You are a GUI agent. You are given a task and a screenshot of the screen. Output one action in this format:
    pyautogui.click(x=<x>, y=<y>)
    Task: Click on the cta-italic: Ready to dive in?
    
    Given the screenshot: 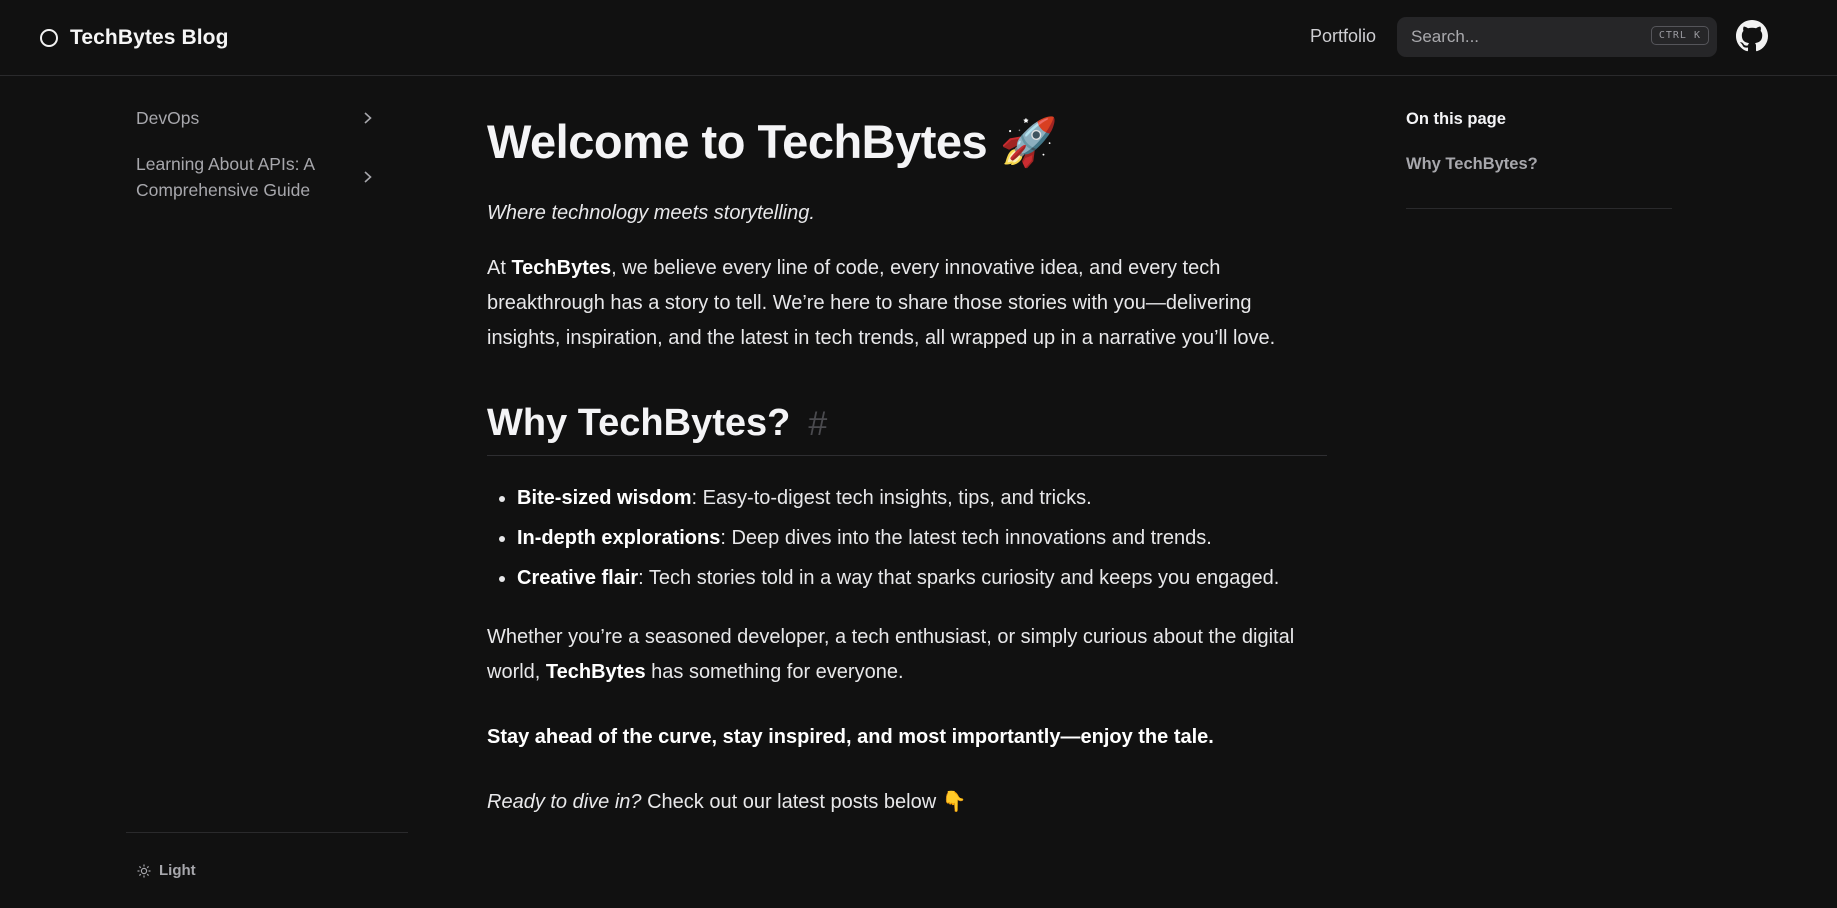 What is the action you would take?
    pyautogui.click(x=564, y=802)
    